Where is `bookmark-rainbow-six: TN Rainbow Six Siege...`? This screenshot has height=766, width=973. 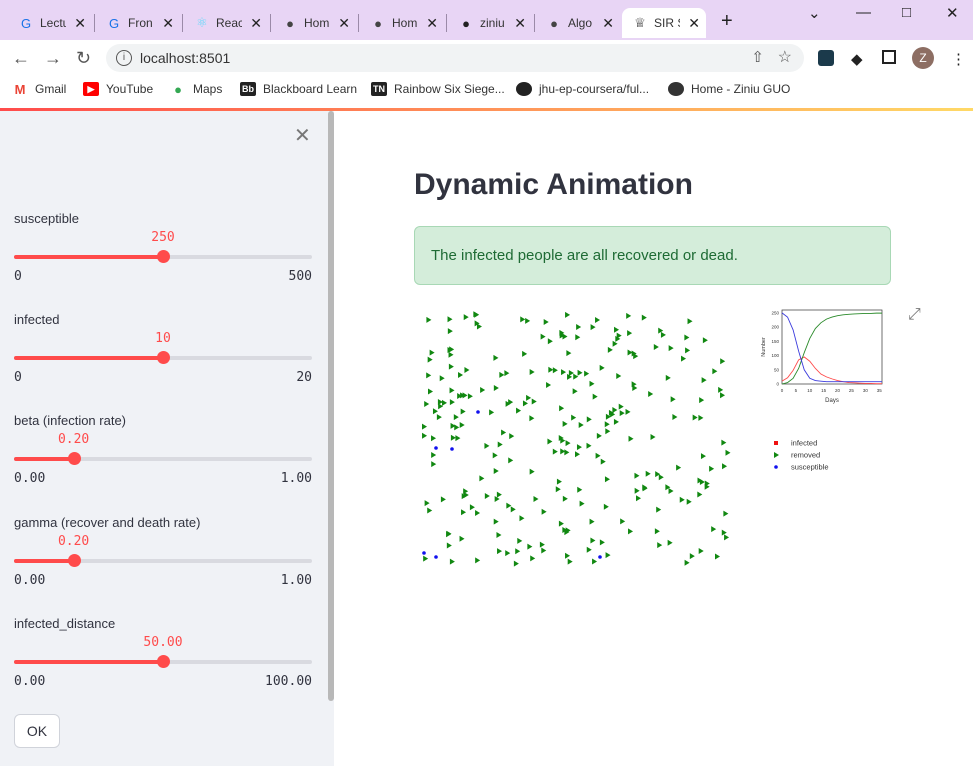
bookmark-rainbow-six: TN Rainbow Six Siege... is located at coordinates (438, 89).